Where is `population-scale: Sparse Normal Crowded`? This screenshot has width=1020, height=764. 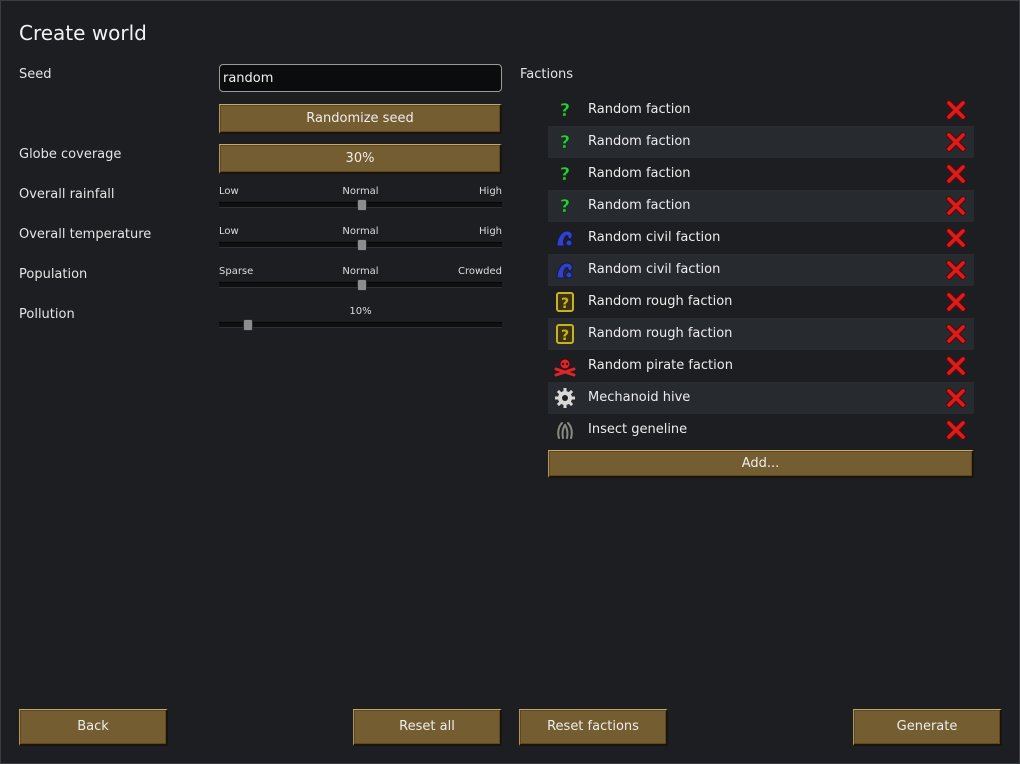
population-scale: Sparse Normal Crowded is located at coordinates (360, 272).